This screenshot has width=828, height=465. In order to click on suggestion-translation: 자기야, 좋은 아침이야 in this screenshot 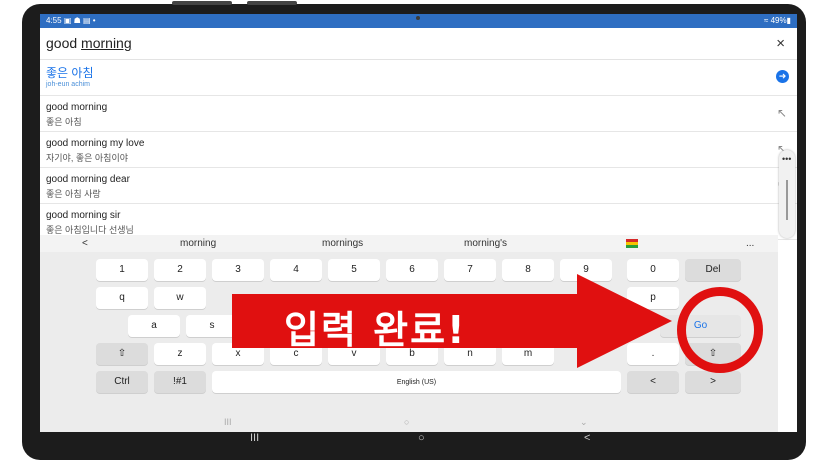, I will do `click(87, 158)`.